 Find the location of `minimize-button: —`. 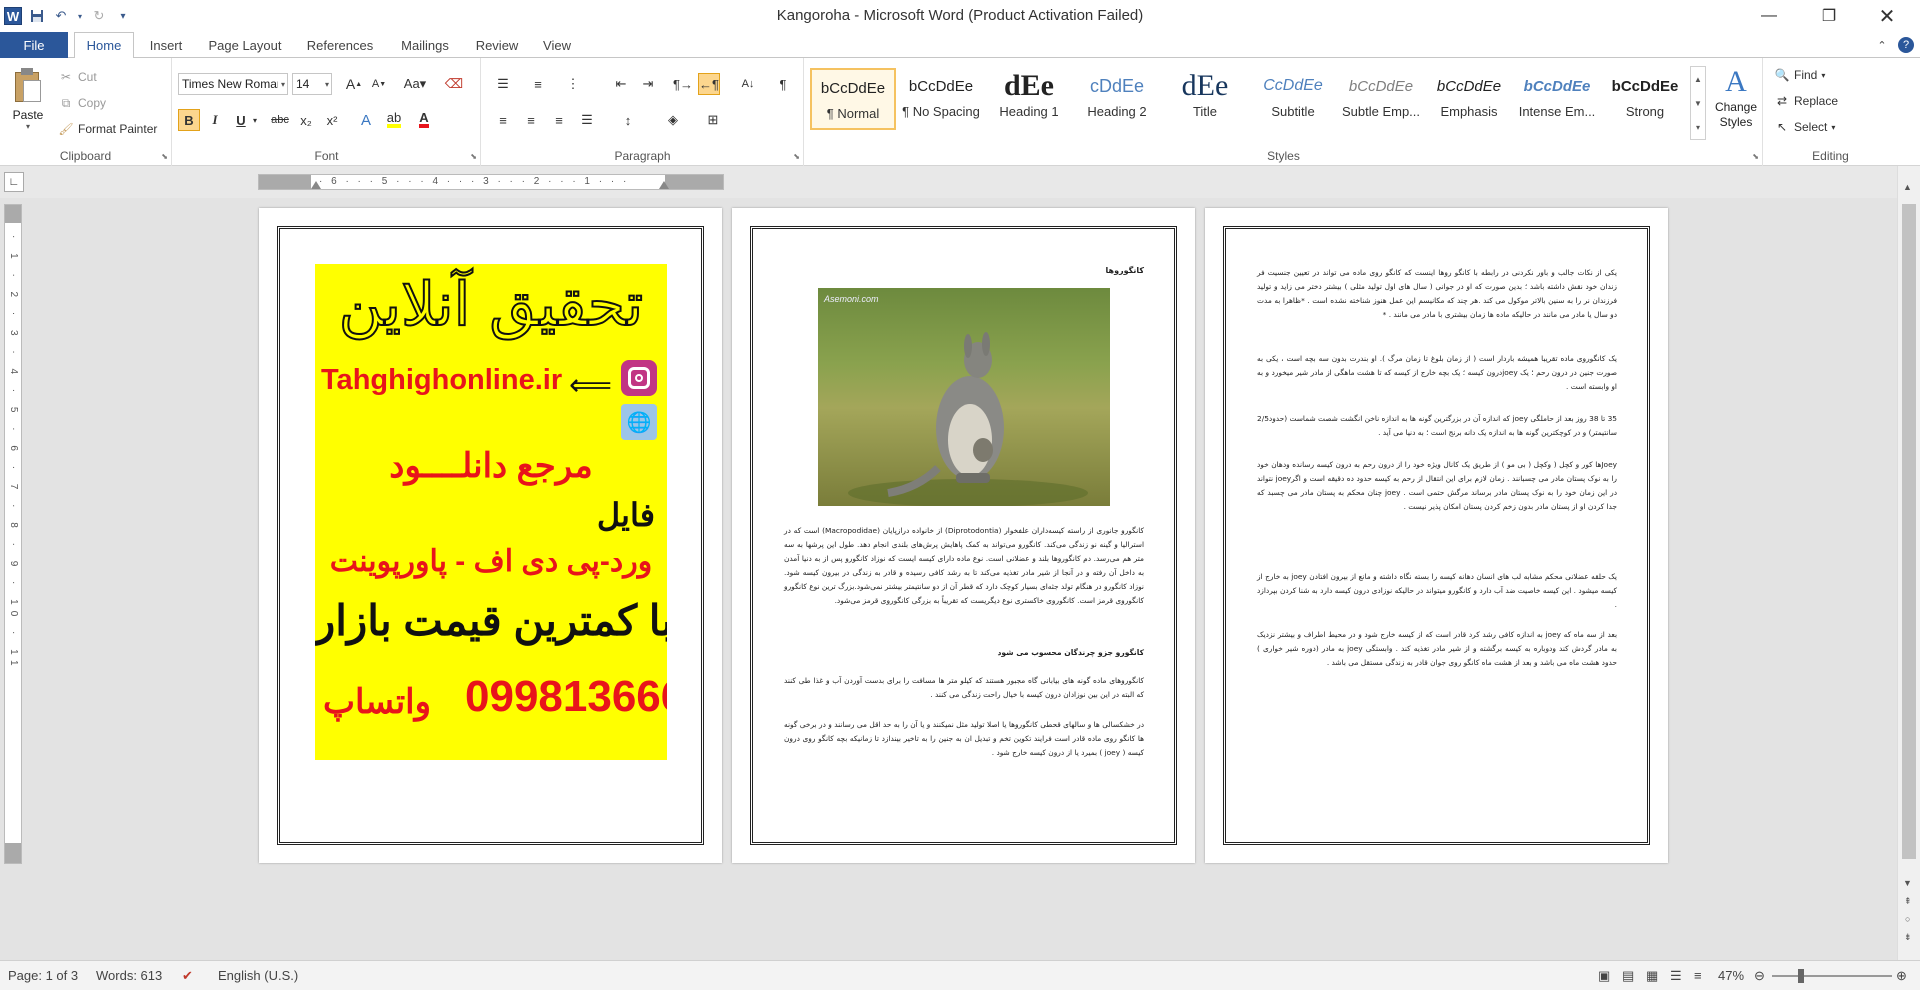

minimize-button: — is located at coordinates (1769, 16).